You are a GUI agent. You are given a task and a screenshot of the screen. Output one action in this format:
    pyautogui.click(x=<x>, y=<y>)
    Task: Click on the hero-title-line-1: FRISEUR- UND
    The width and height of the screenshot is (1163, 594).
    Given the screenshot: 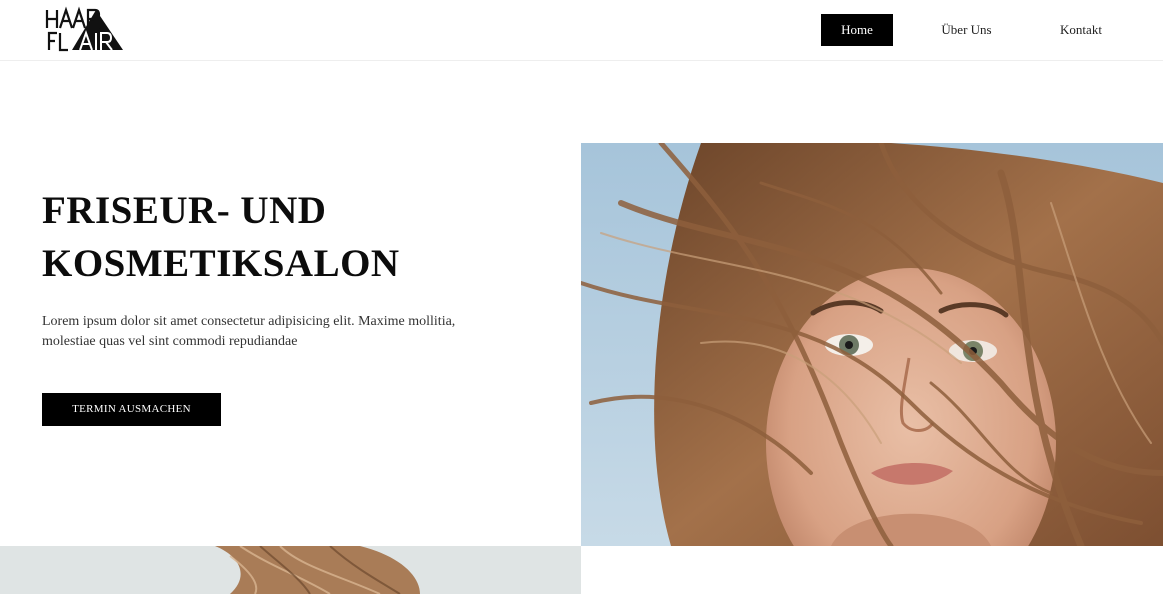 What is the action you would take?
    pyautogui.click(x=184, y=210)
    